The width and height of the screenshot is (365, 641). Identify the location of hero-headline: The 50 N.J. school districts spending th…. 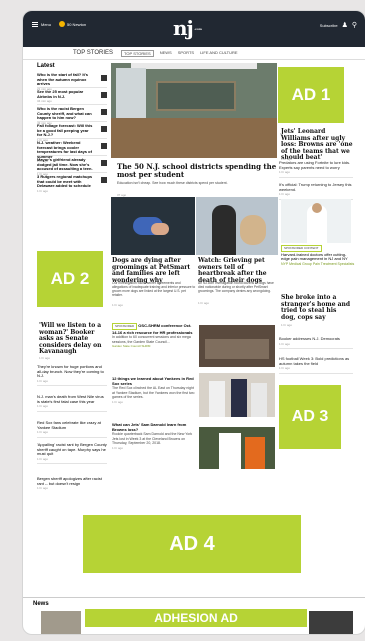
(197, 171).